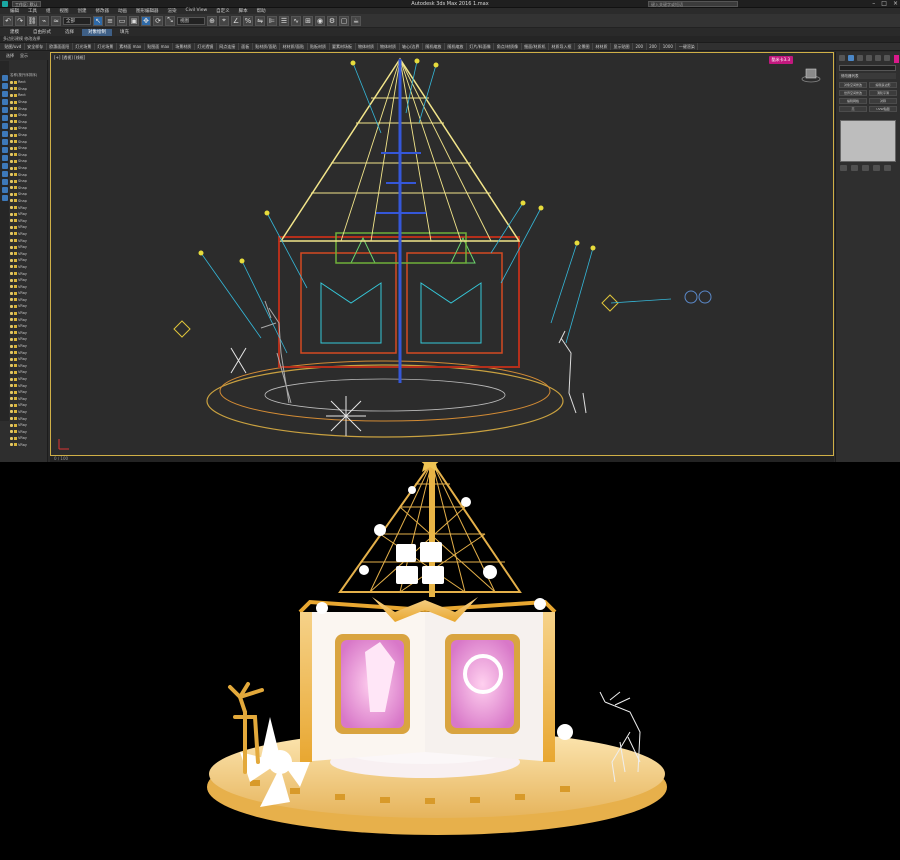 The image size is (900, 860). I want to click on create-tab-icon, so click(842, 58).